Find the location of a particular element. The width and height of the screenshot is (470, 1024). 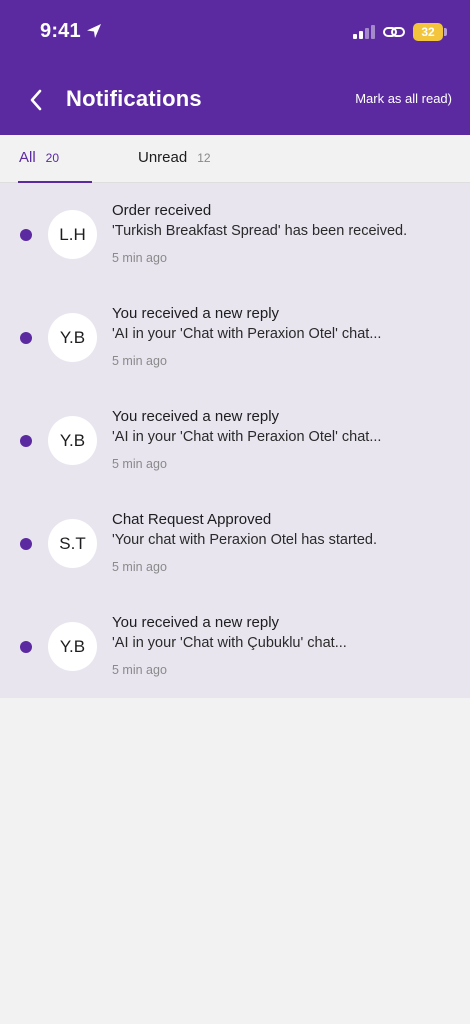

app-header: 9:41 32 Notifications Mark as all read) is located at coordinates (235, 67).